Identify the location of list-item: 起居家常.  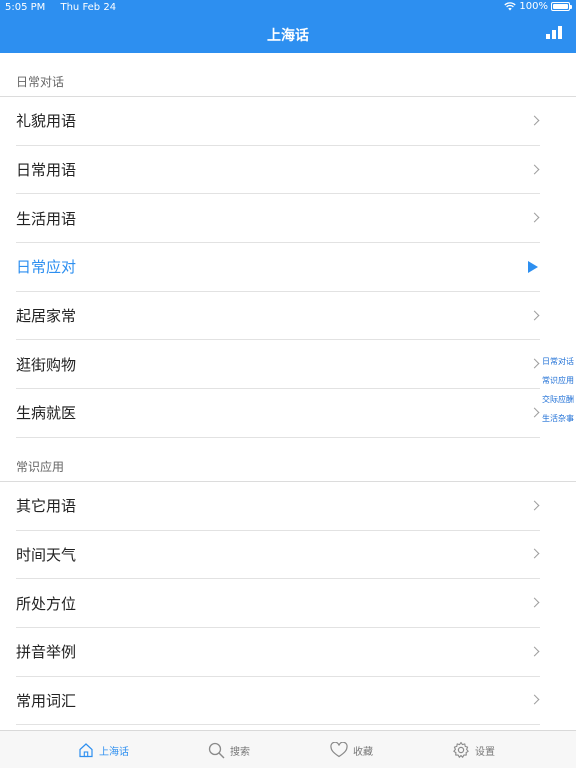
(278, 316).